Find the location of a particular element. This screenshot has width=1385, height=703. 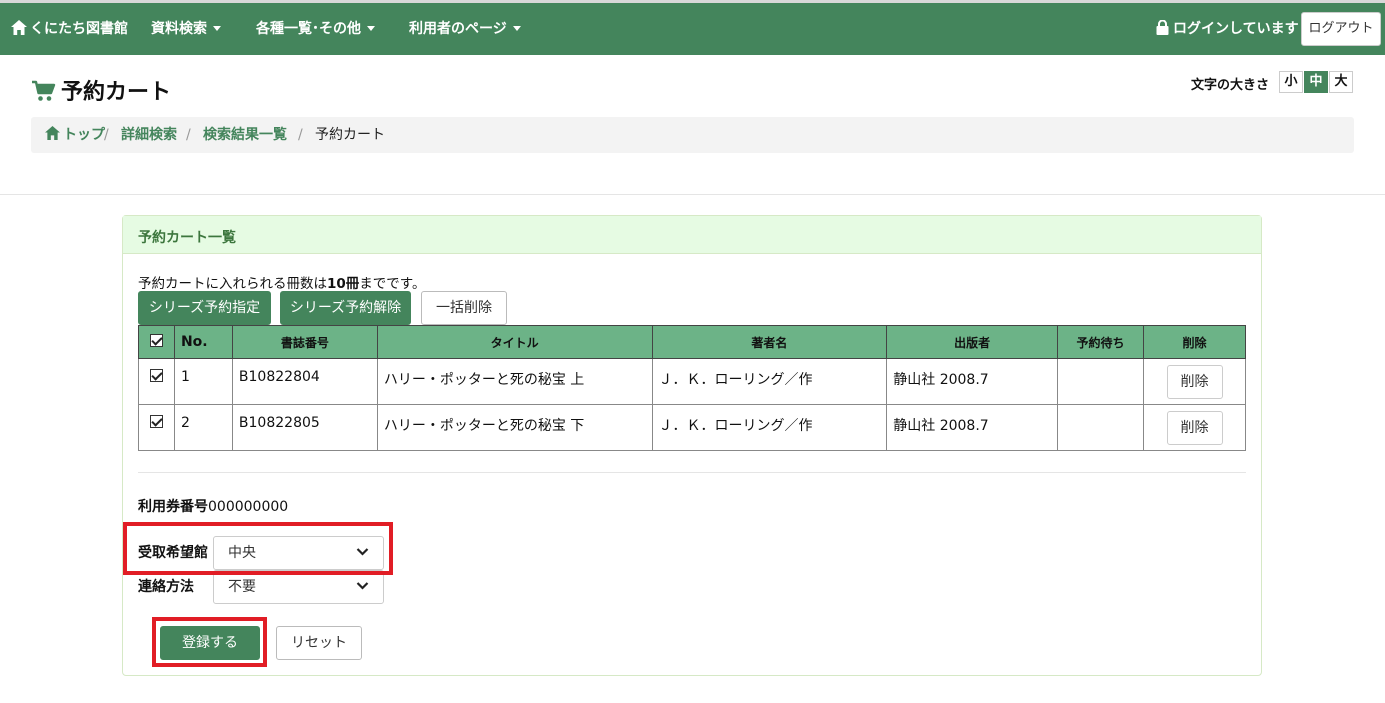

contact-method-value: 不要 is located at coordinates (242, 587).